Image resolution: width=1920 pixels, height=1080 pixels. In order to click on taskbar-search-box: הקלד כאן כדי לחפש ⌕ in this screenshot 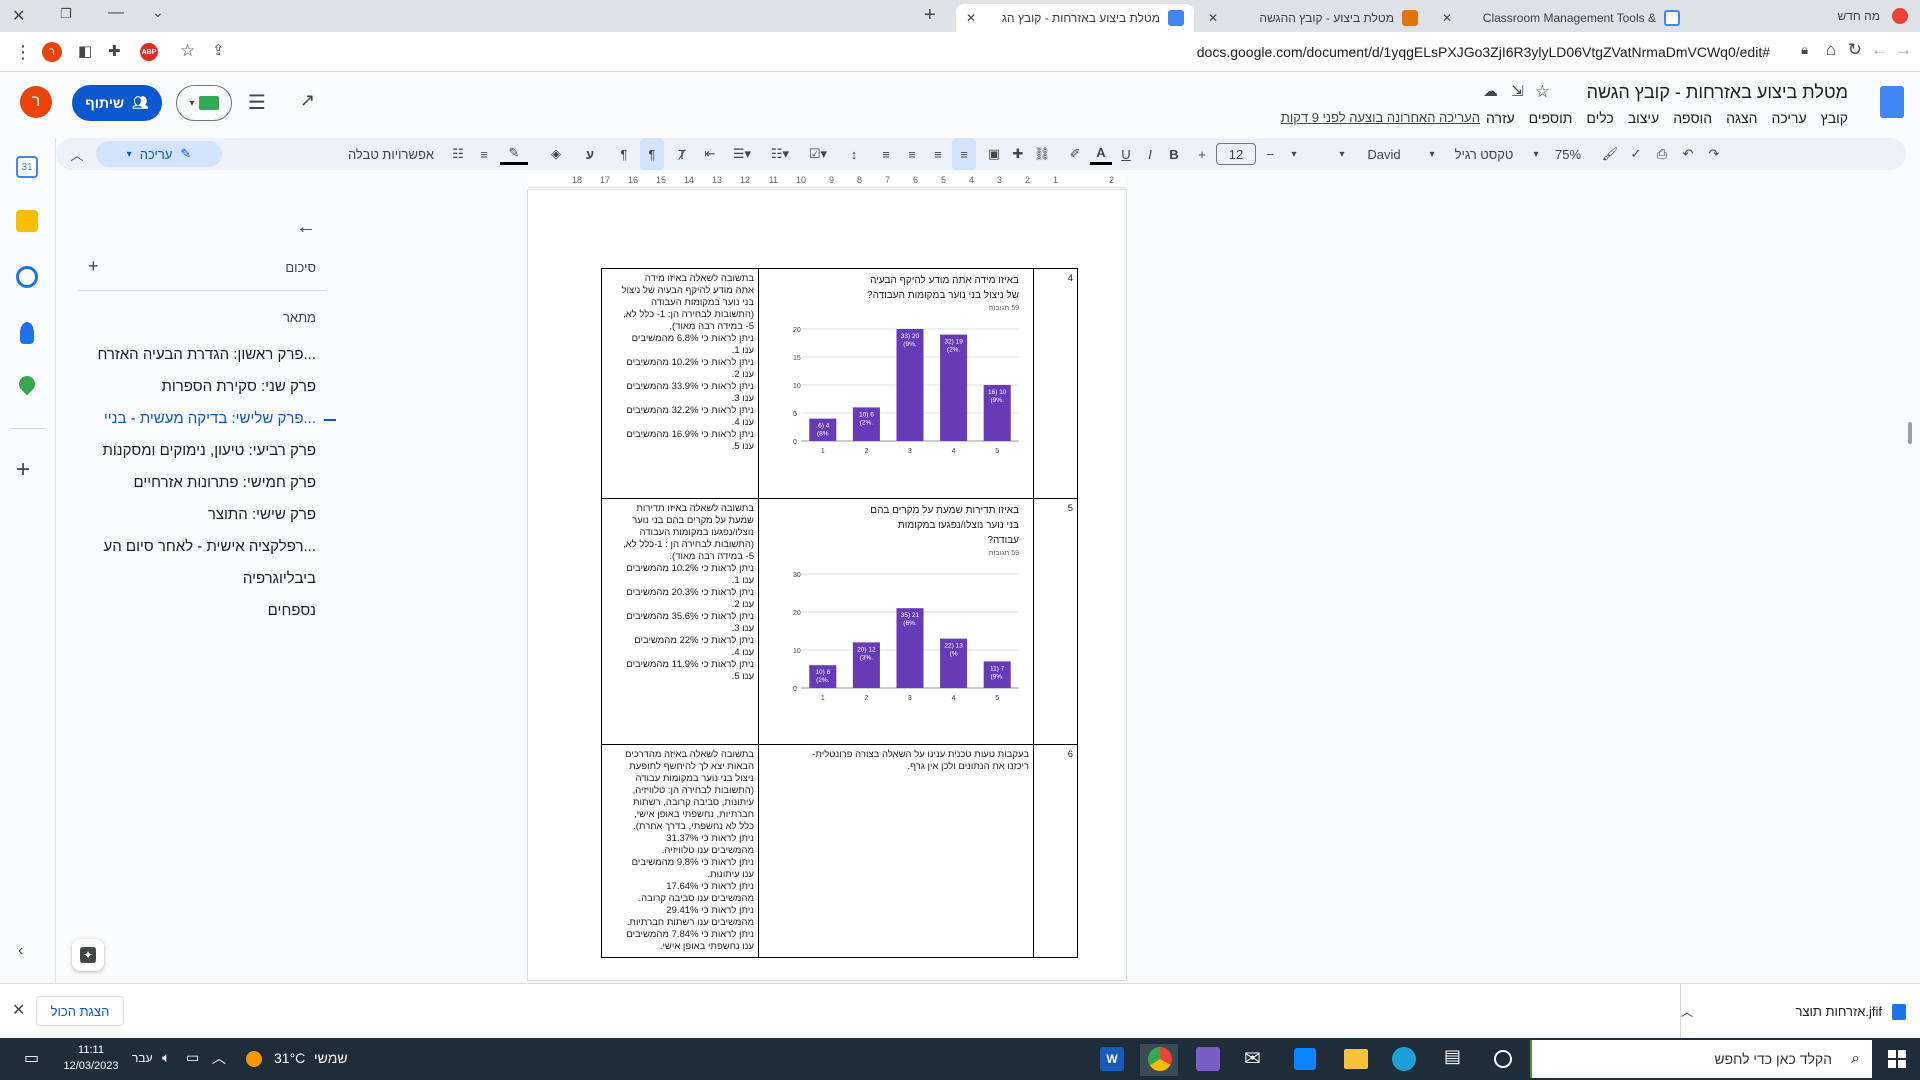, I will do `click(1702, 1059)`.